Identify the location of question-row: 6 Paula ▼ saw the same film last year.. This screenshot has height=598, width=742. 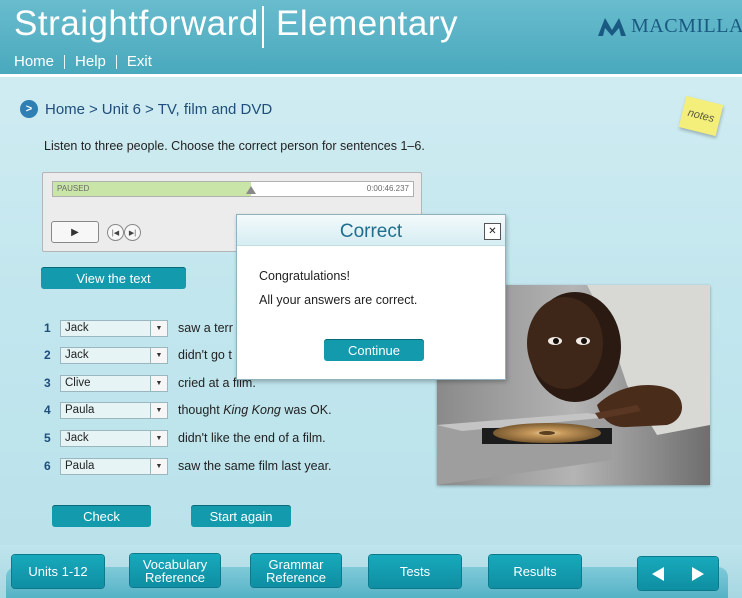
(188, 466).